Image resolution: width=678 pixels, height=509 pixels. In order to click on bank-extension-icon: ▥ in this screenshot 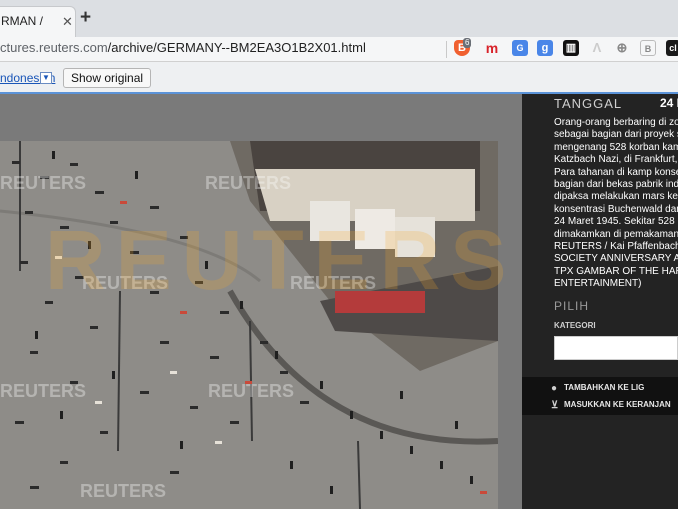, I will do `click(571, 48)`.